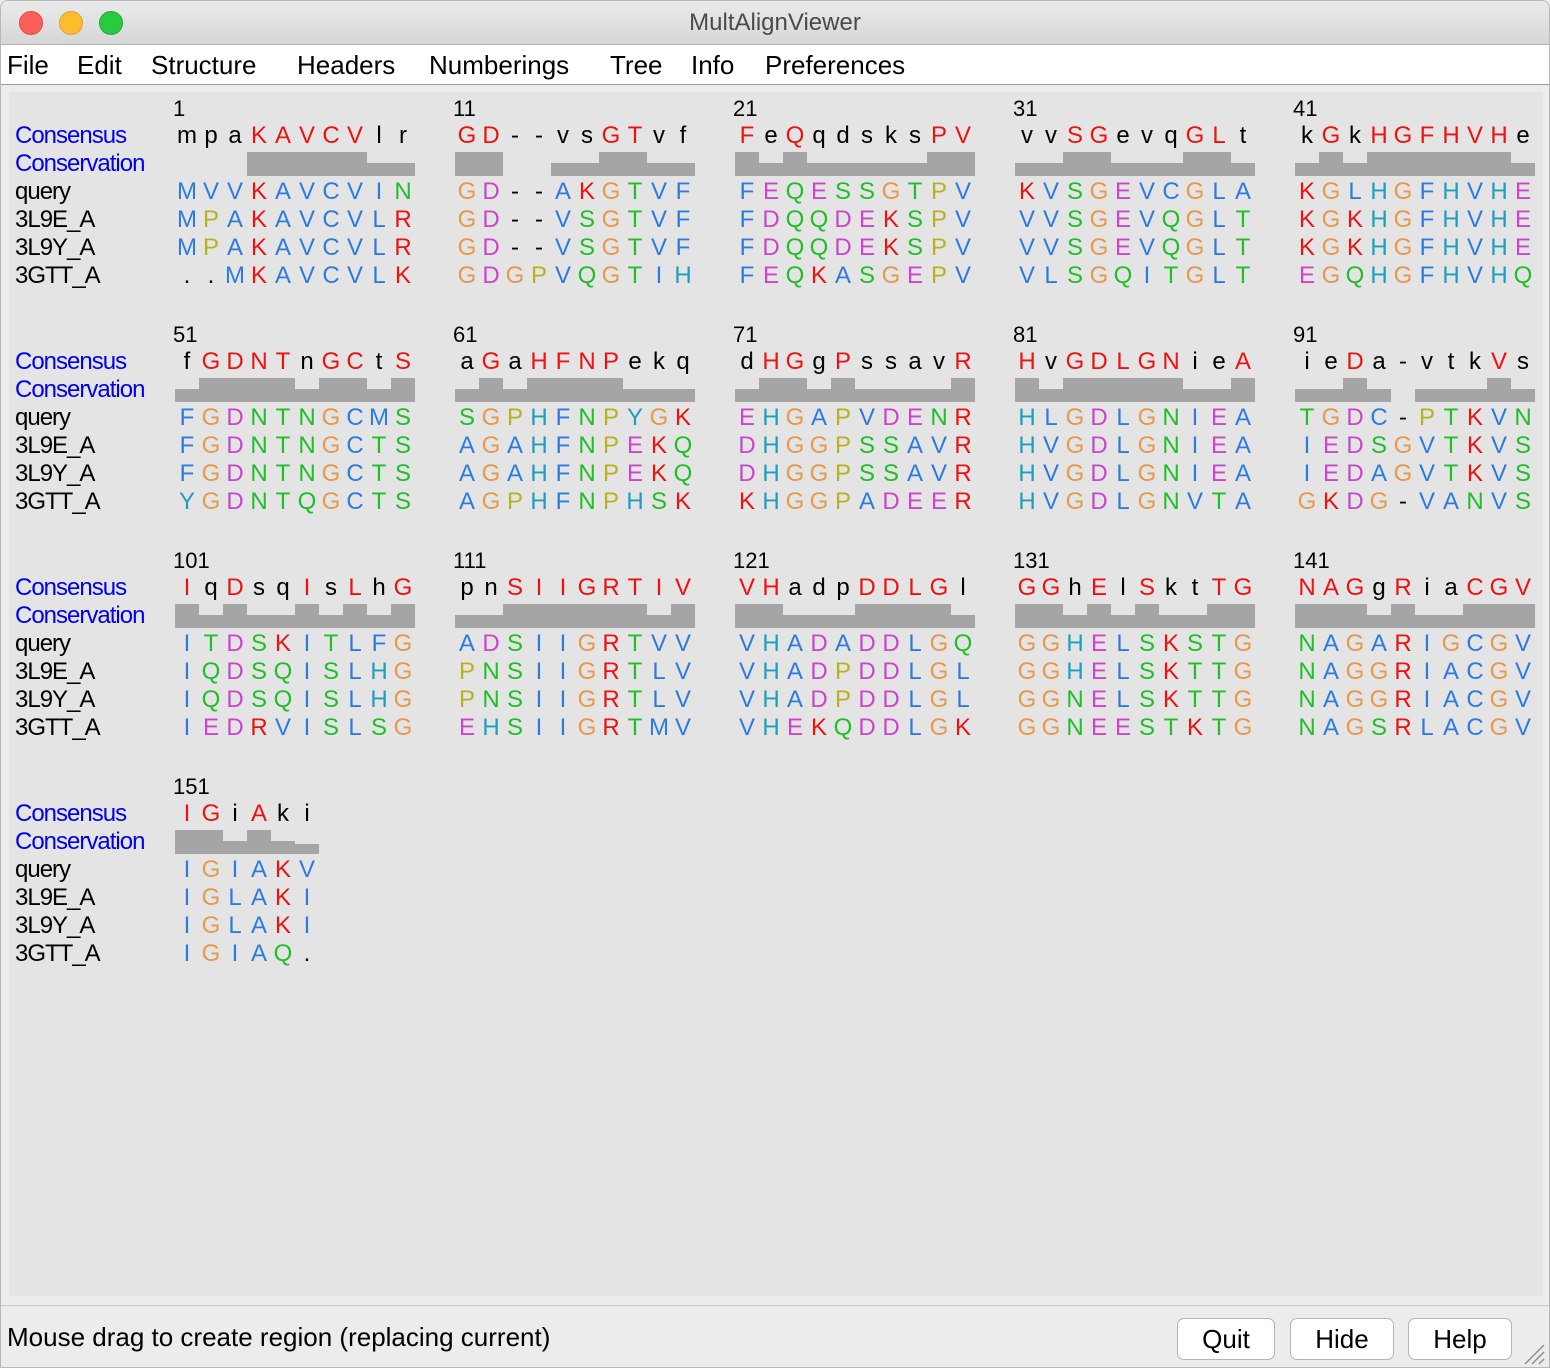 The width and height of the screenshot is (1550, 1368). What do you see at coordinates (28, 65) in the screenshot?
I see `menu-file: File` at bounding box center [28, 65].